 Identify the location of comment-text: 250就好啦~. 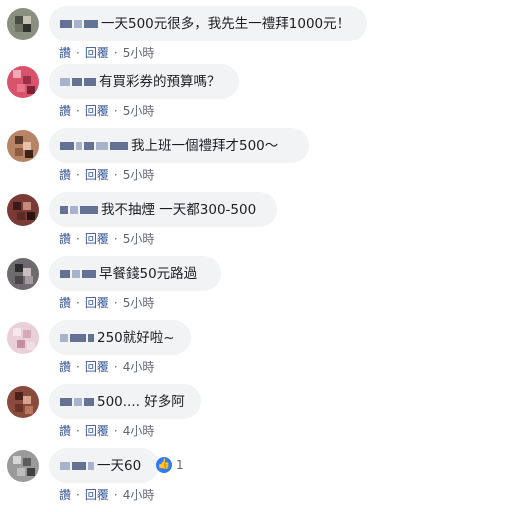
(136, 337).